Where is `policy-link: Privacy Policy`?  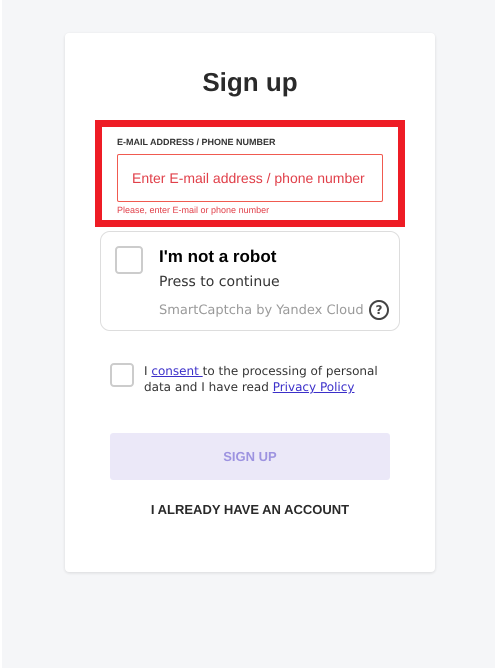
policy-link: Privacy Policy is located at coordinates (313, 387).